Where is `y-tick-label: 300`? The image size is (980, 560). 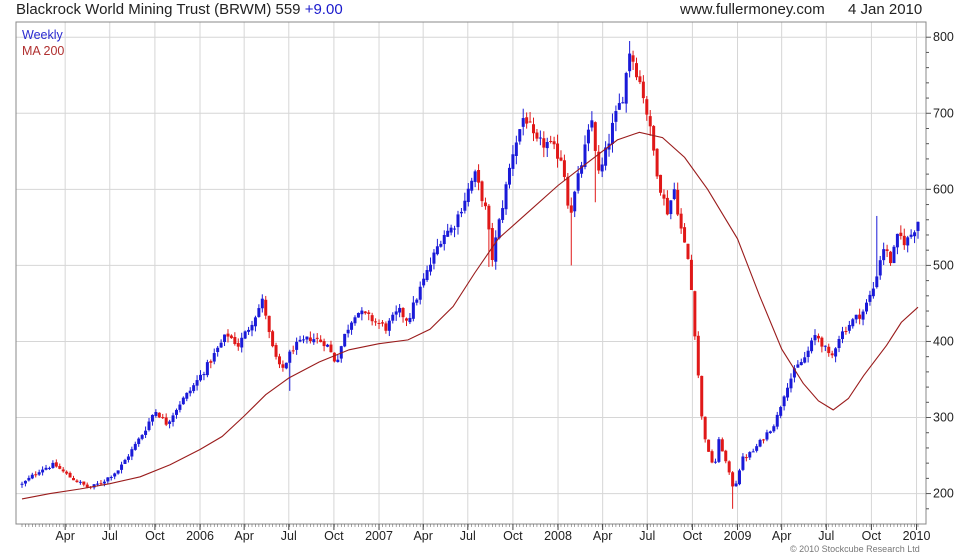 y-tick-label: 300 is located at coordinates (943, 418).